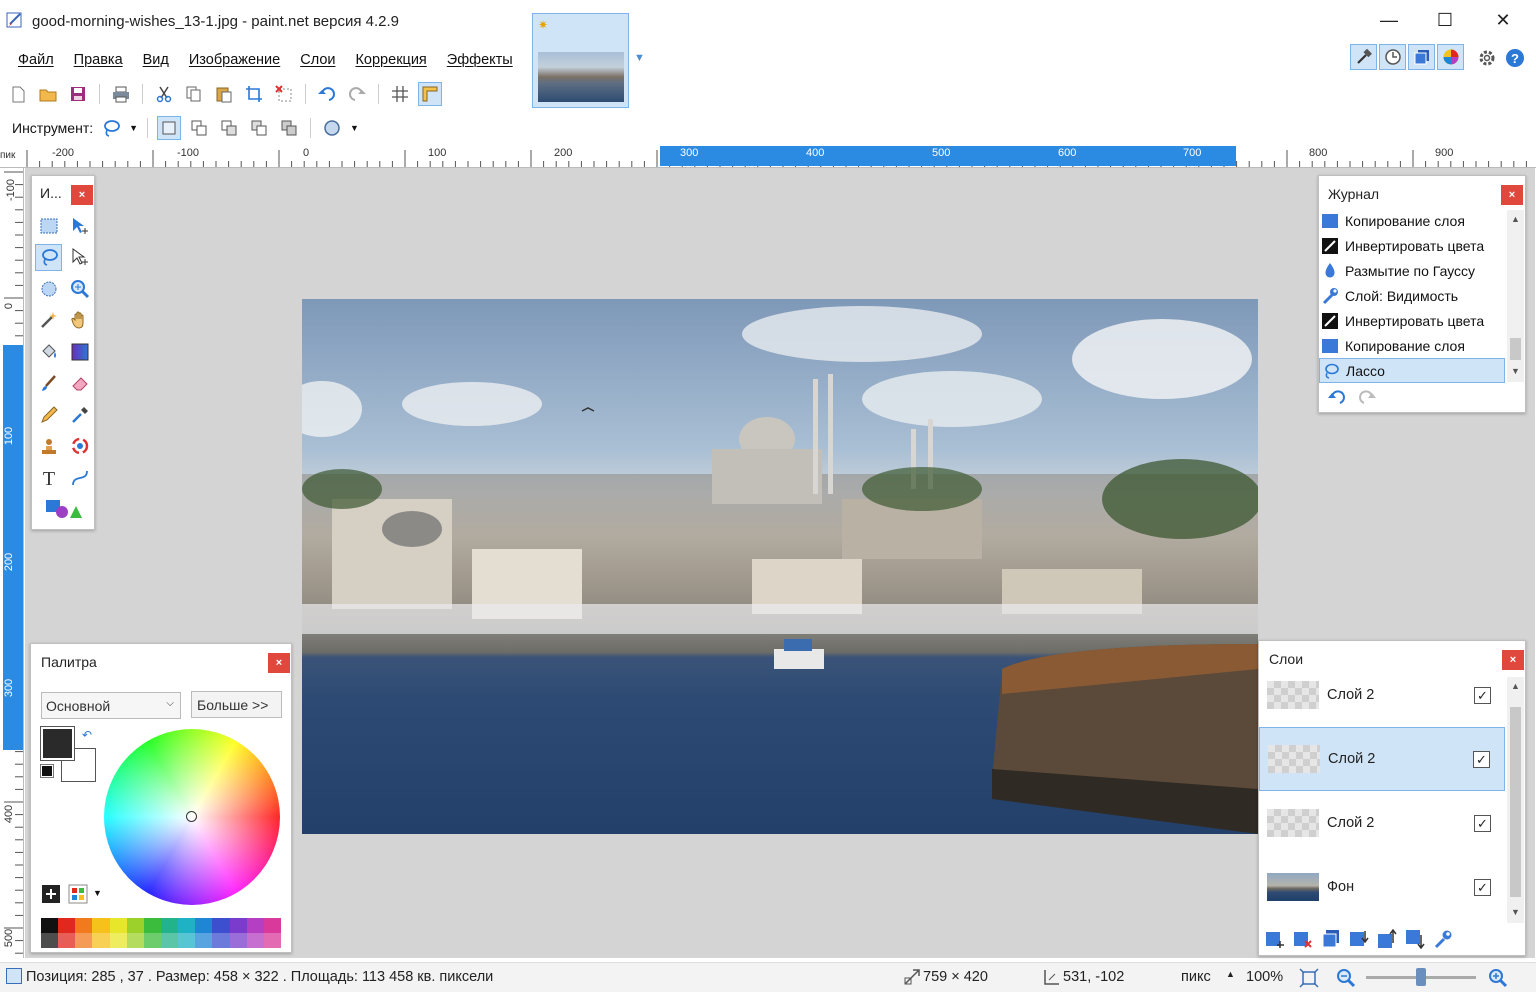  Describe the element at coordinates (87, 735) in the screenshot. I see `swap-colors-icon: ↶` at that location.